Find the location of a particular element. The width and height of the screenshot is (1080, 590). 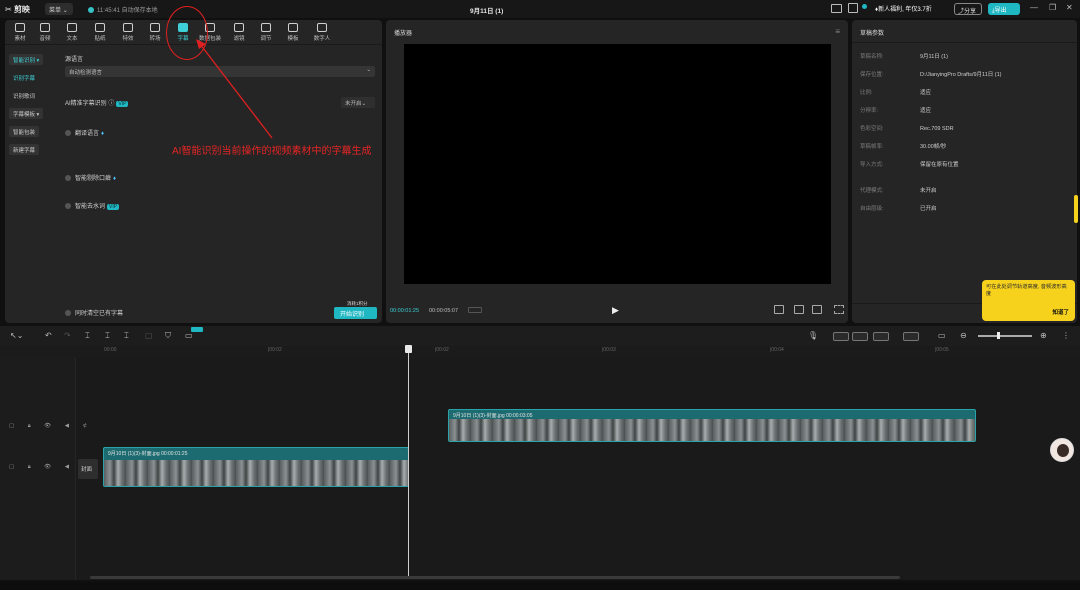

tool-media: 素材 is located at coordinates (20, 32).